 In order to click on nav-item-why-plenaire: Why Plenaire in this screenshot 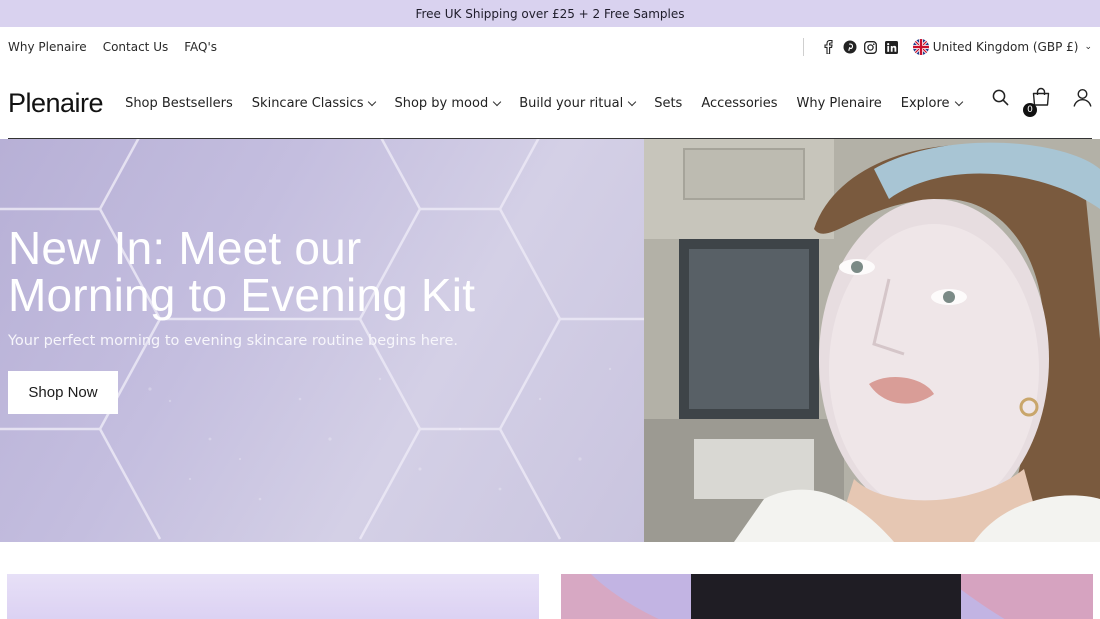, I will do `click(839, 103)`.